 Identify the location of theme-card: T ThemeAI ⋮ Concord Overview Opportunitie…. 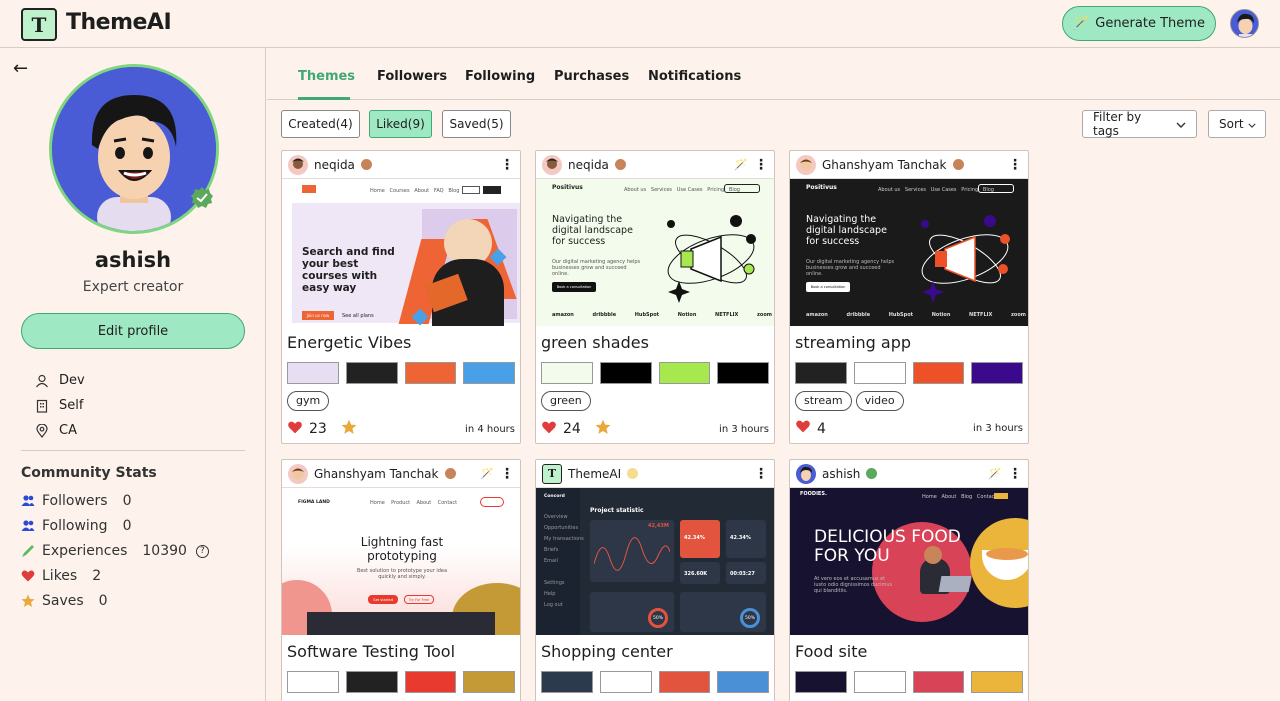
(655, 580).